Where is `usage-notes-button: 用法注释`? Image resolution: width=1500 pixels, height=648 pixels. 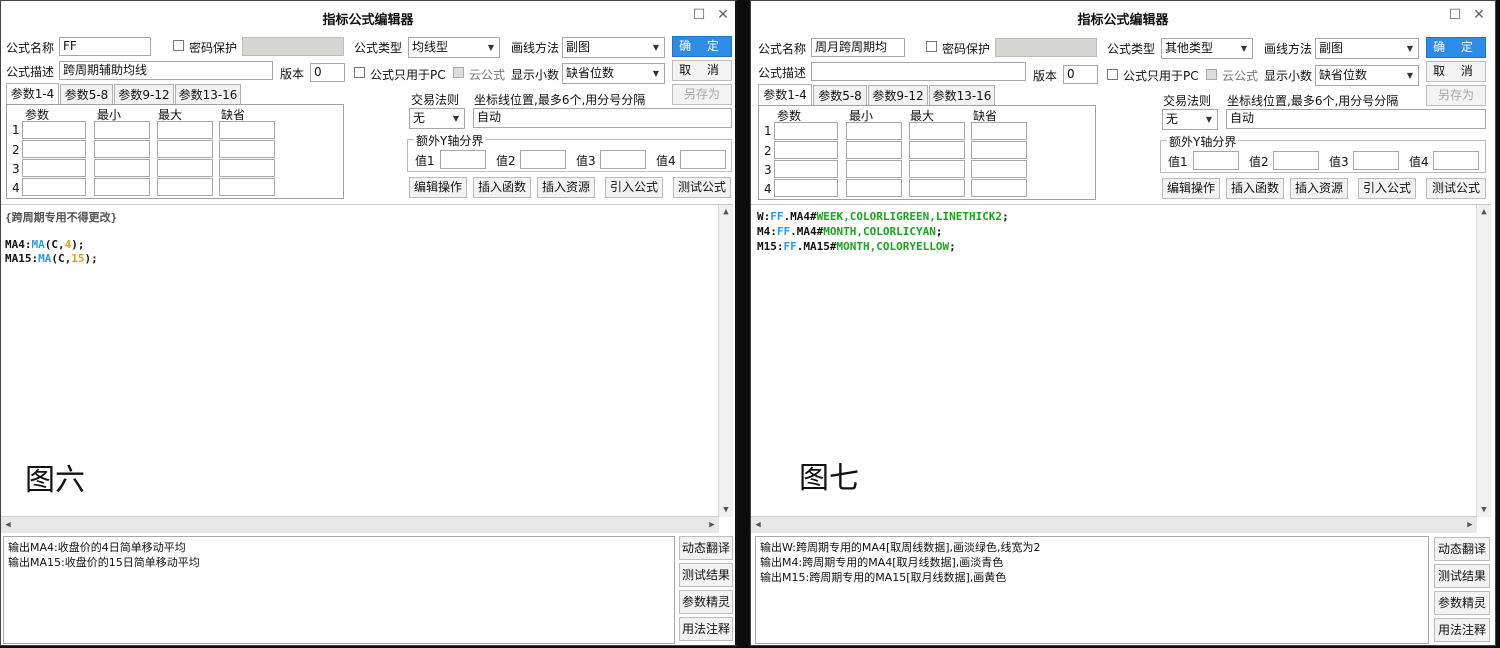
usage-notes-button: 用法注释 is located at coordinates (706, 629).